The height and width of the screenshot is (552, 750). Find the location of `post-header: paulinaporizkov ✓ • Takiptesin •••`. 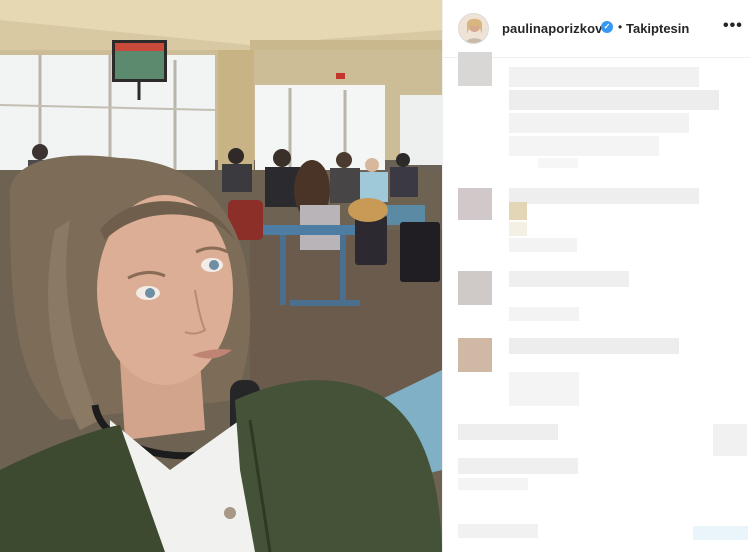

post-header: paulinaporizkov ✓ • Takiptesin ••• is located at coordinates (596, 29).